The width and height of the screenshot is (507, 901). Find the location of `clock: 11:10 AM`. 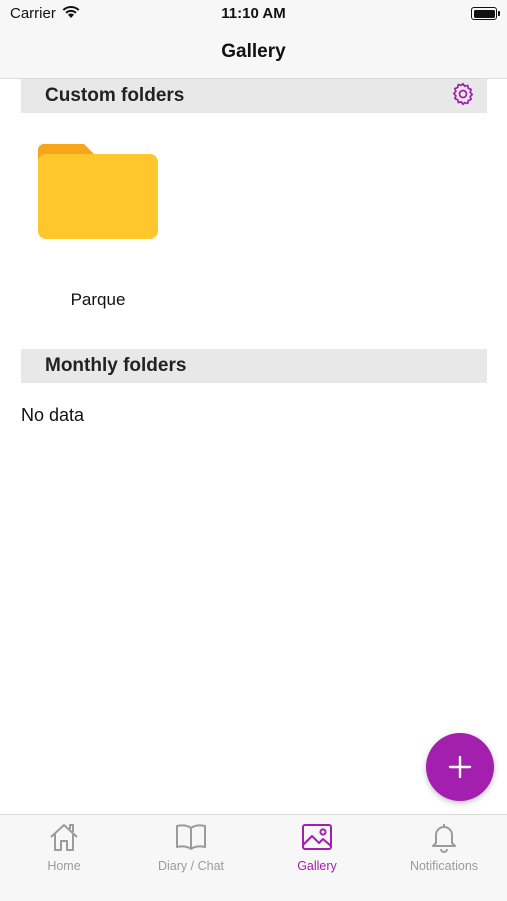

clock: 11:10 AM is located at coordinates (253, 13).